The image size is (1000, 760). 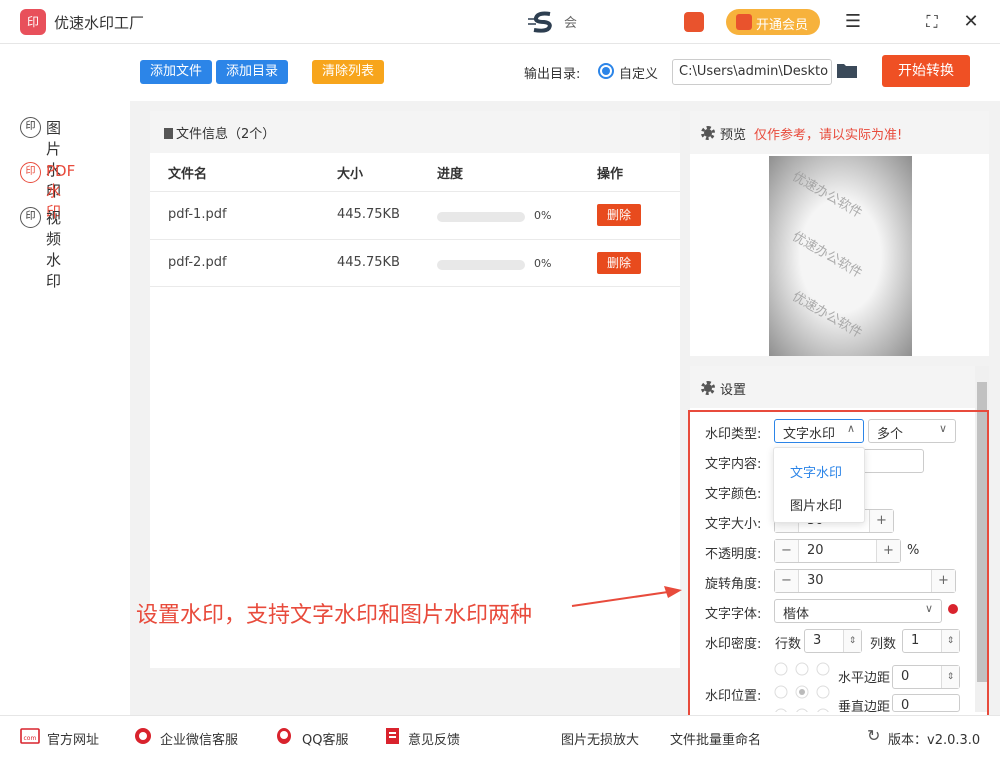 I want to click on clear-list-button: 清除列表, so click(x=348, y=72).